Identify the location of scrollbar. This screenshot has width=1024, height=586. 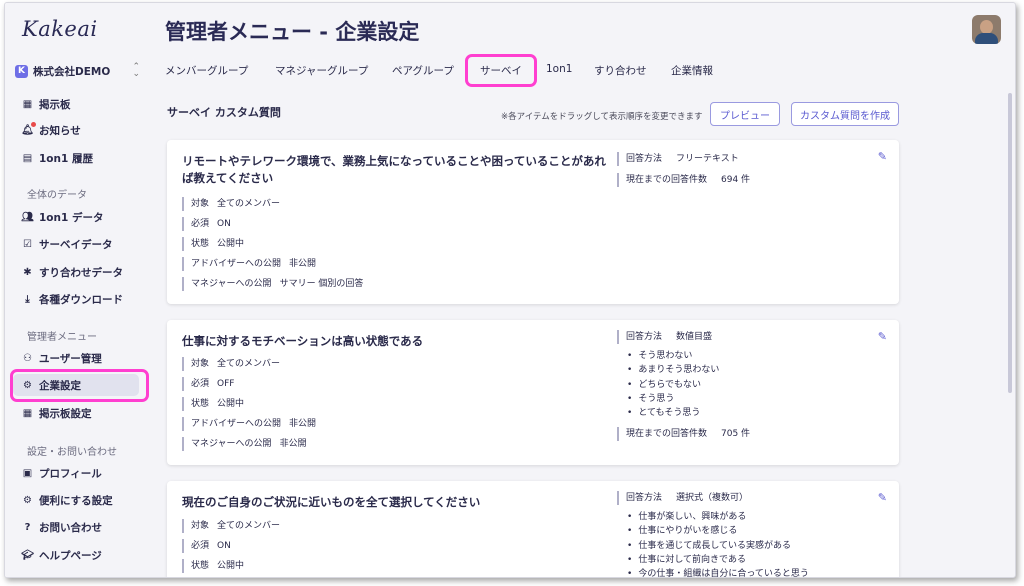
(1010, 243).